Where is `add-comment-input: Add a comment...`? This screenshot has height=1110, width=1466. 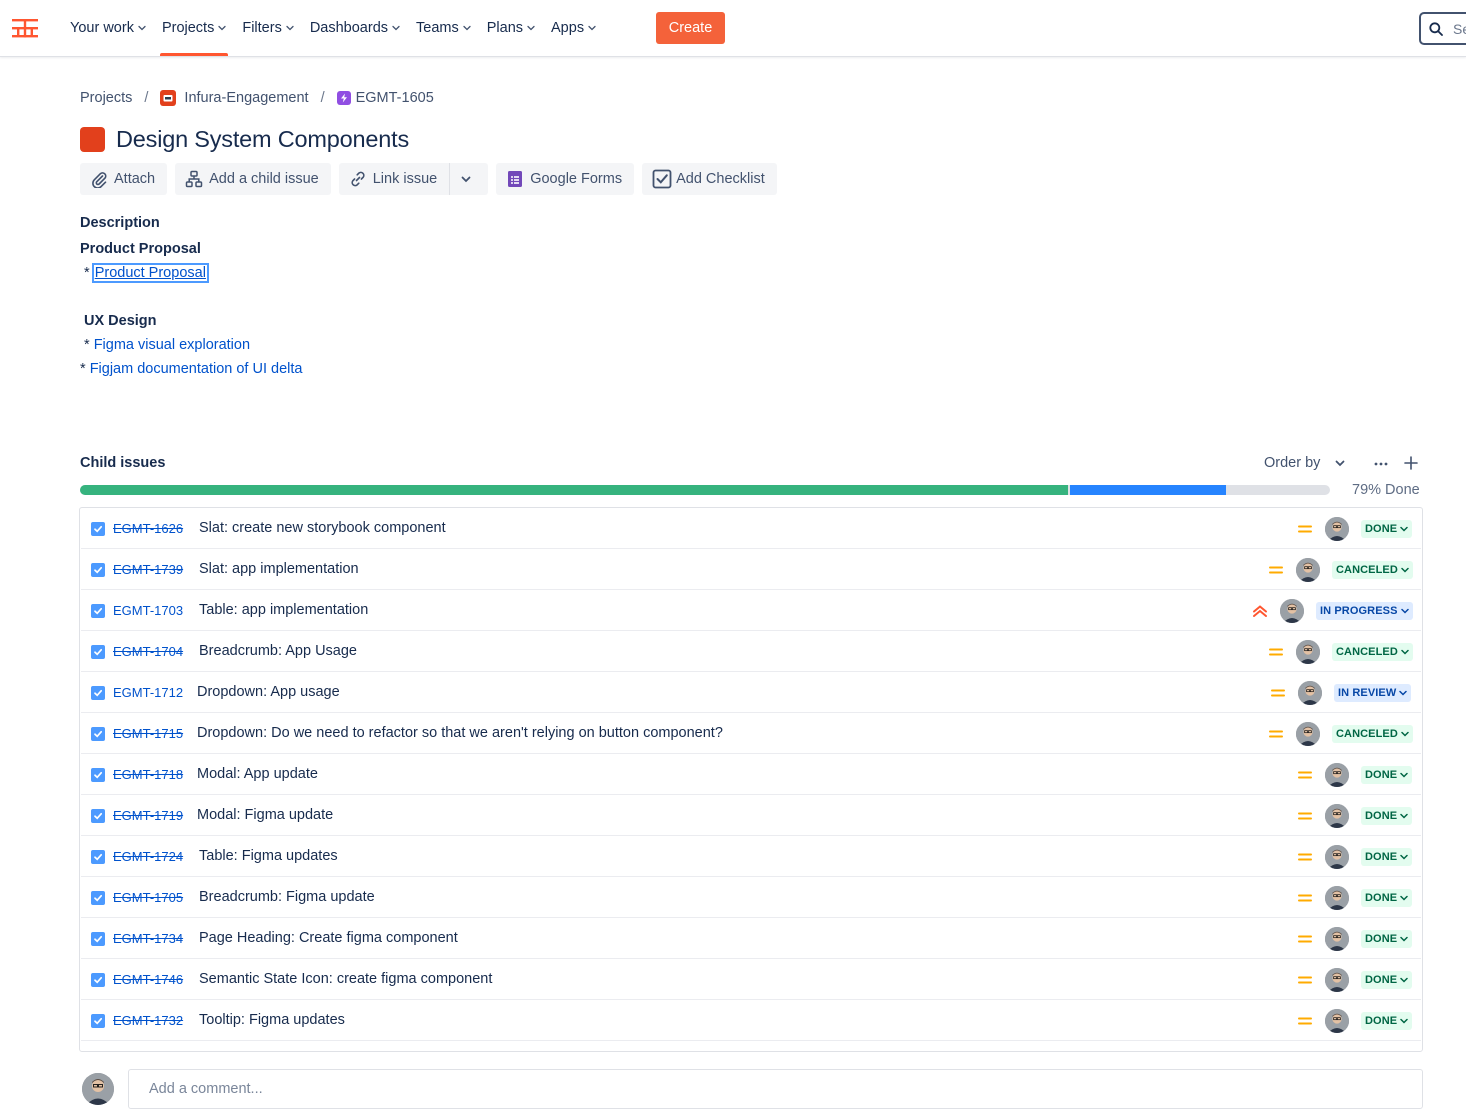 add-comment-input: Add a comment... is located at coordinates (775, 1089).